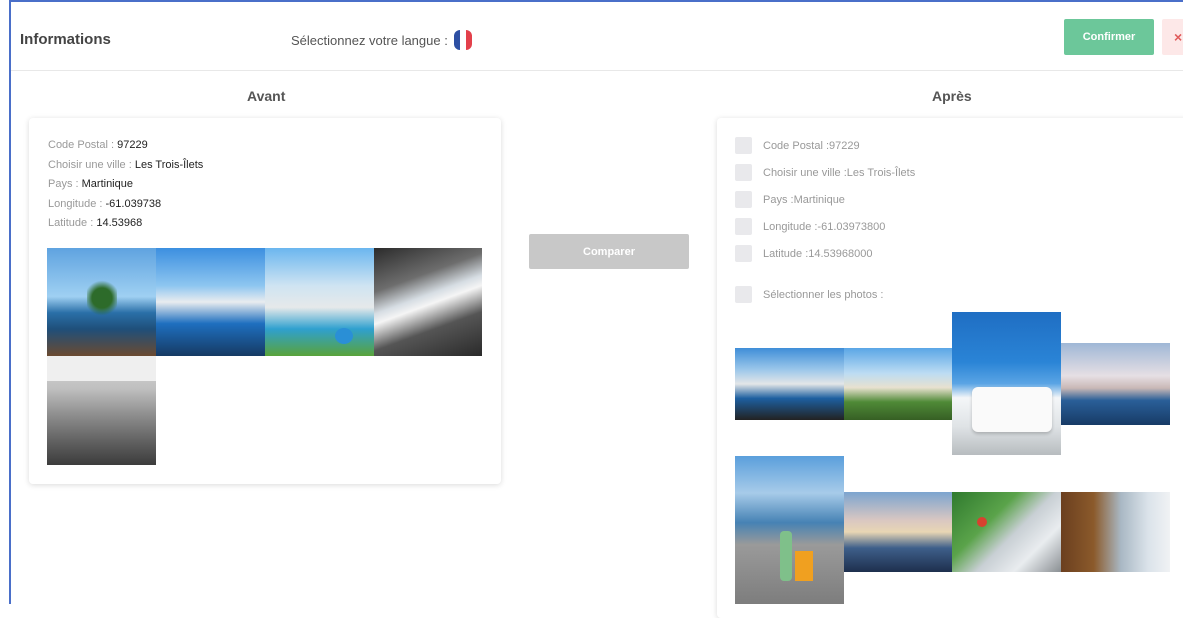 Image resolution: width=1183 pixels, height=618 pixels. I want to click on checkbox-select-photos, so click(743, 294).